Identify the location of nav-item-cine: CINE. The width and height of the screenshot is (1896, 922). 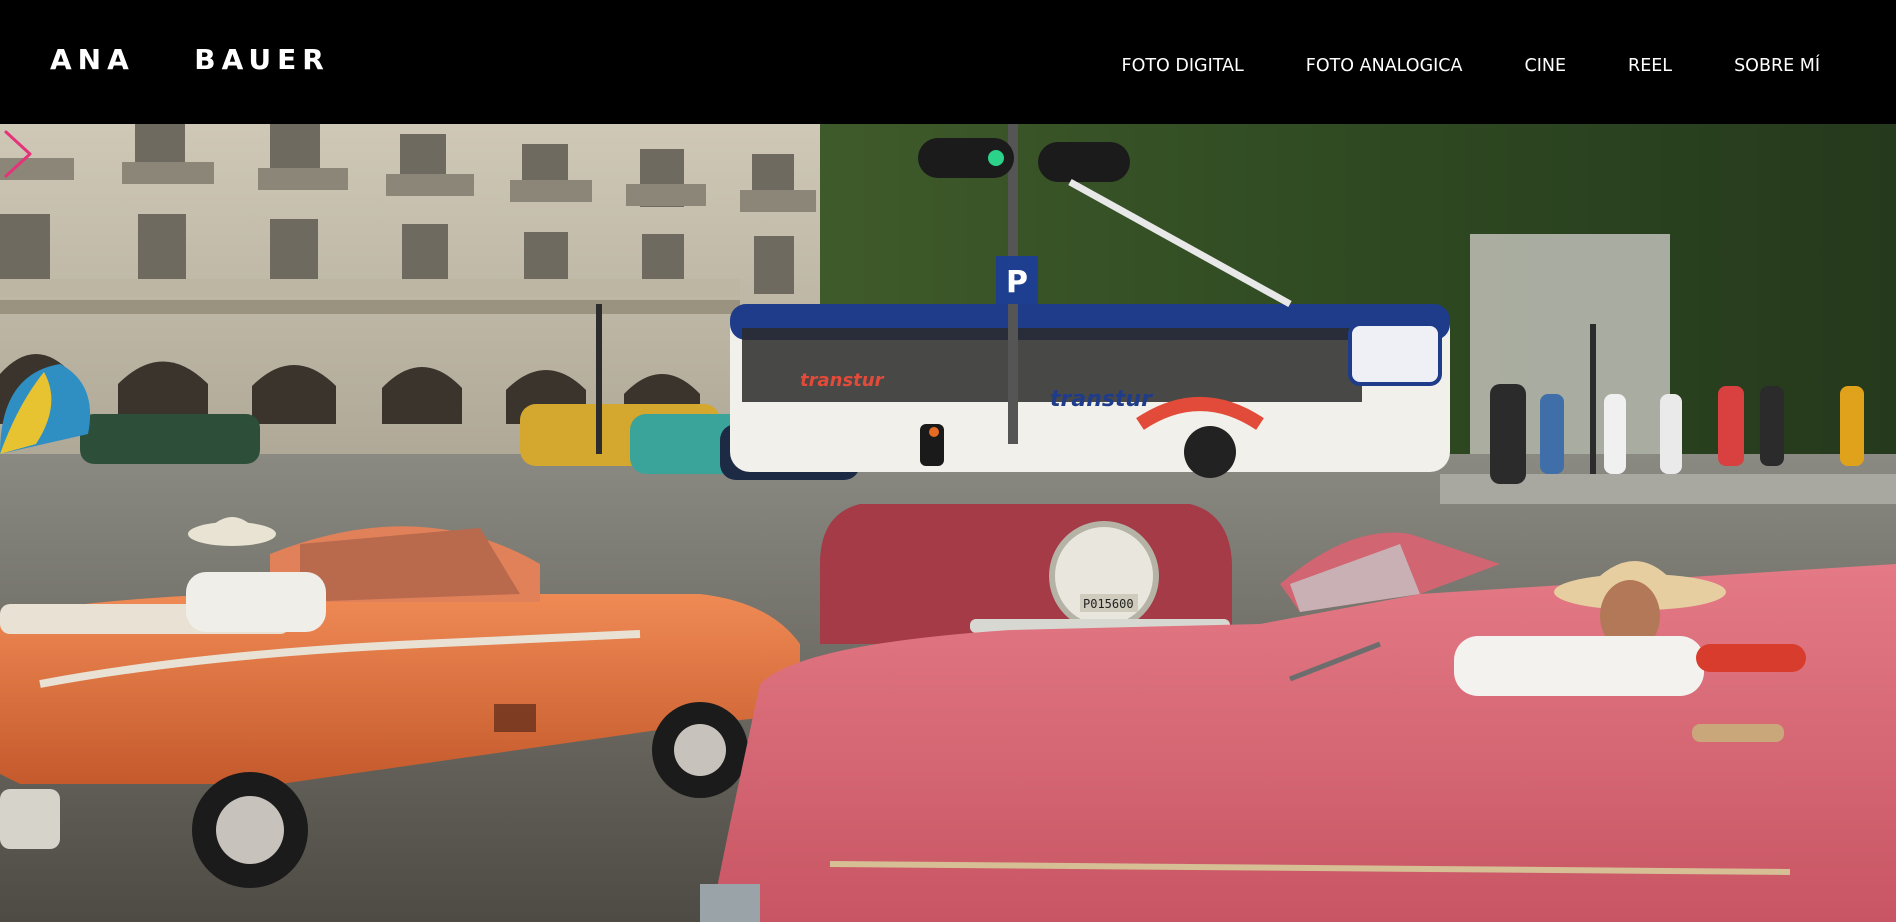
(1546, 66).